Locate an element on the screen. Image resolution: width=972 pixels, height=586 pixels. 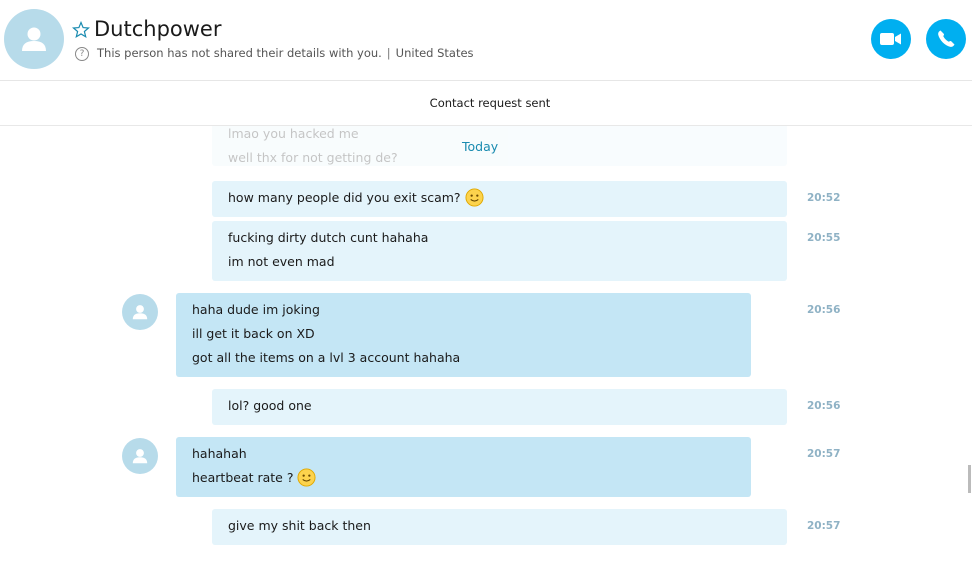
message-text: hahahah is located at coordinates (219, 453).